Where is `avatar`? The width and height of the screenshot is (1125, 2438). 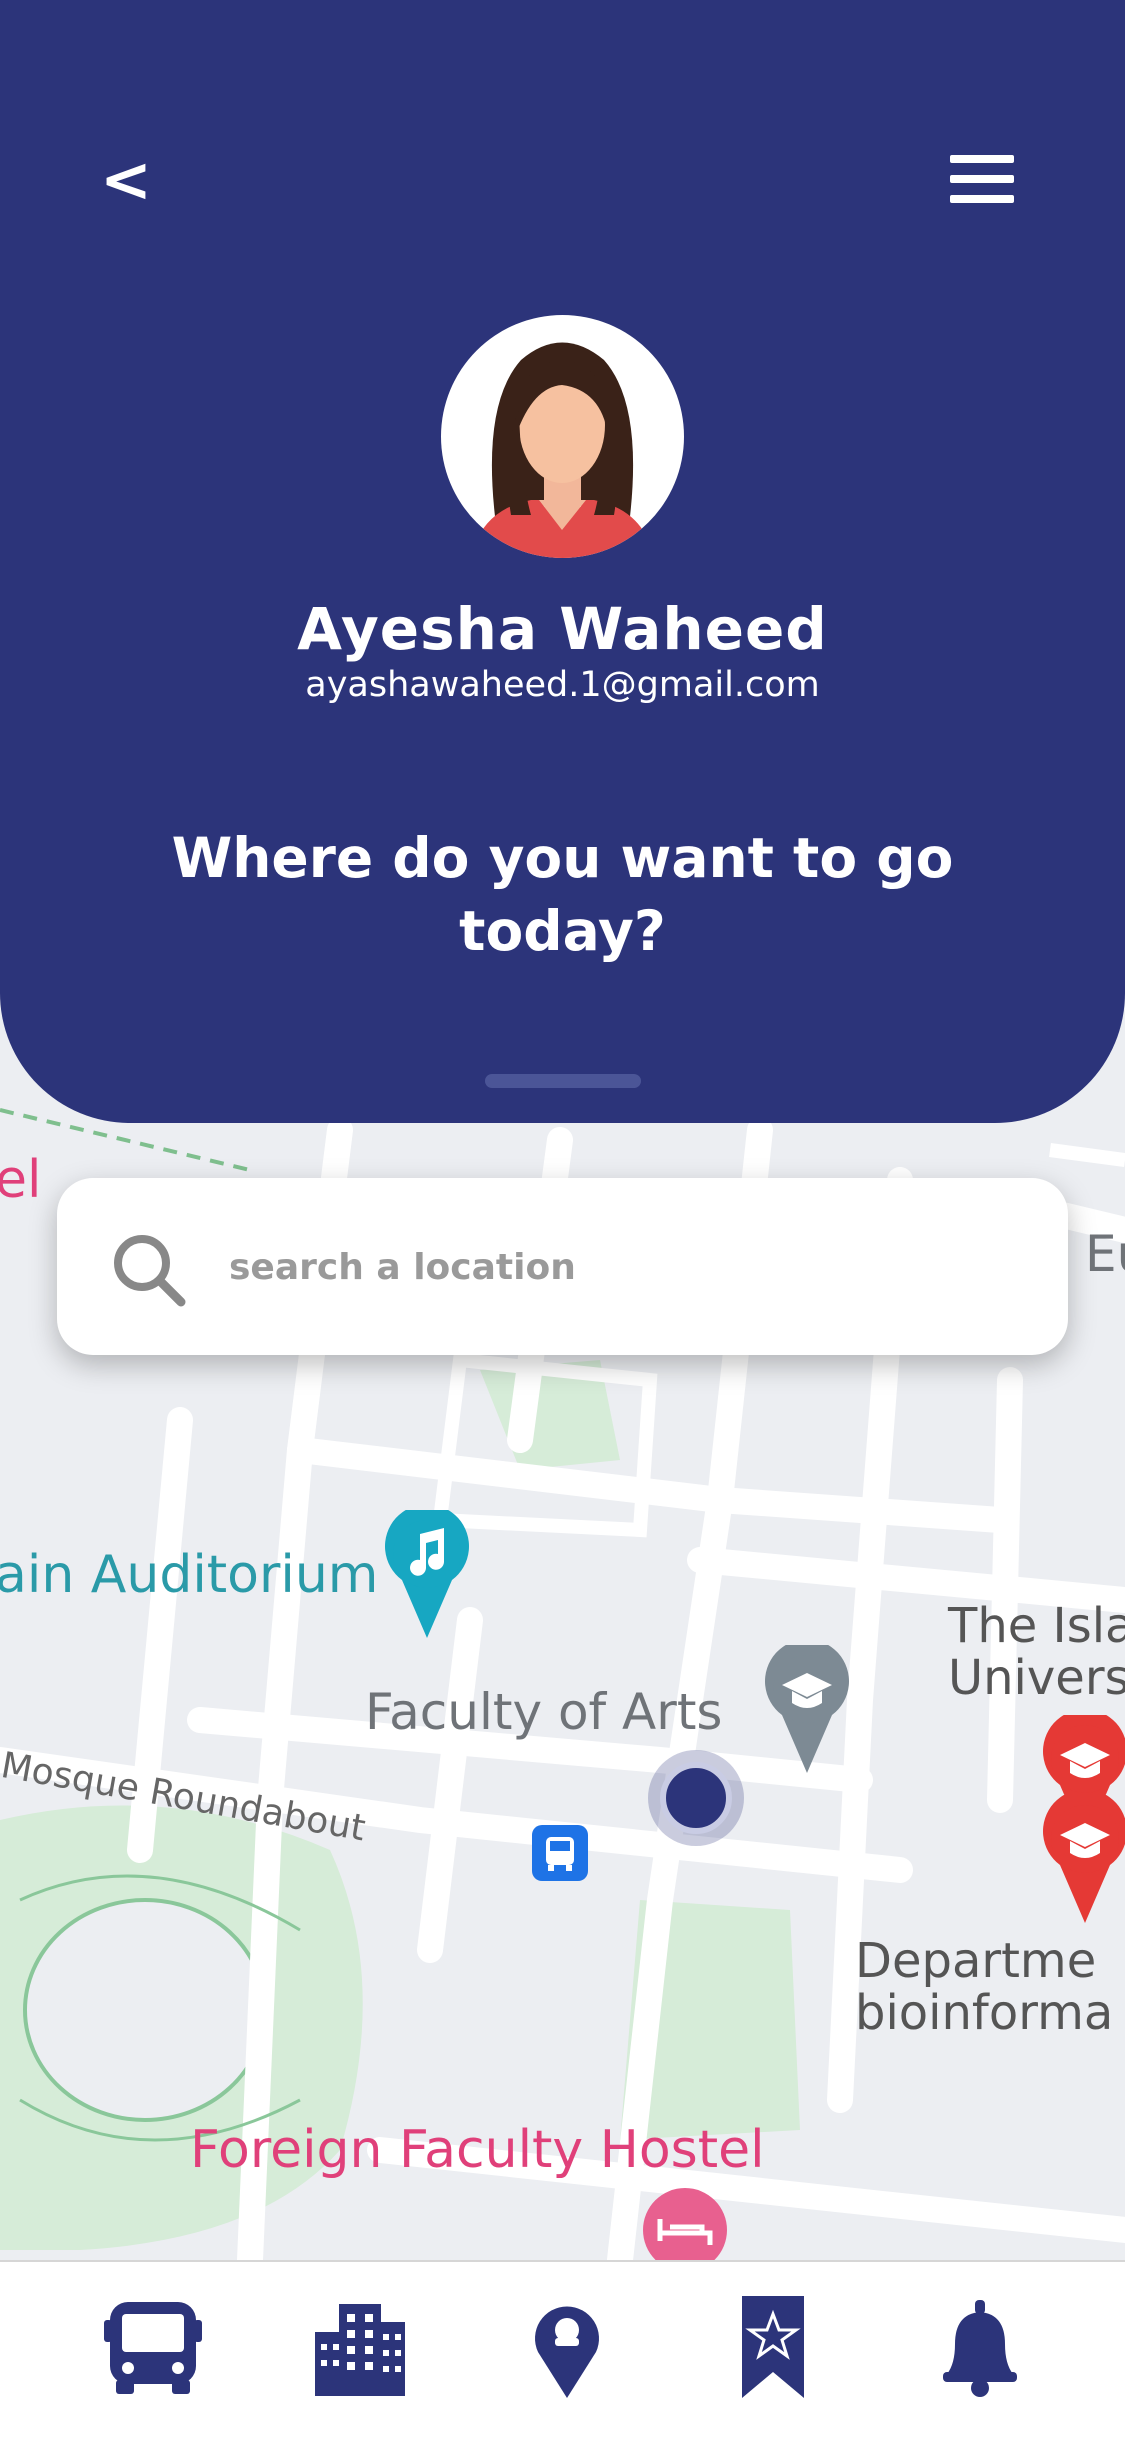 avatar is located at coordinates (562, 436).